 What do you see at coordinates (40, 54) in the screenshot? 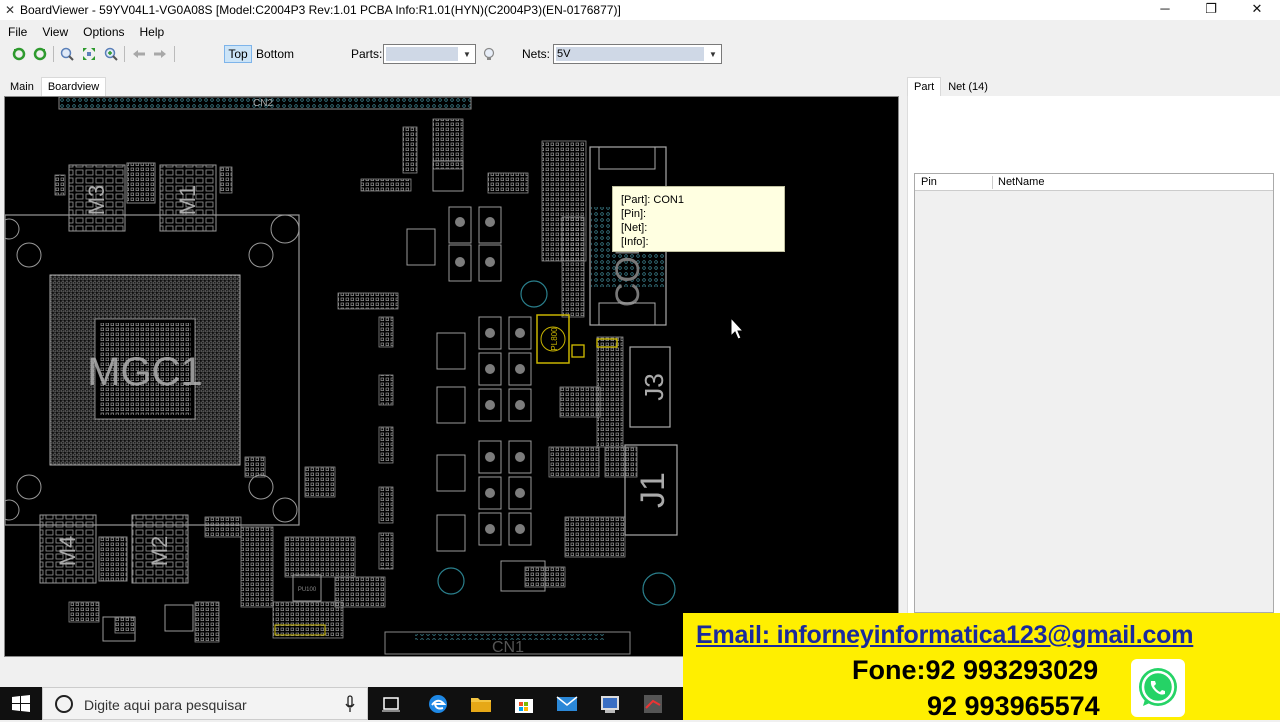
I see `rotate-right-icon` at bounding box center [40, 54].